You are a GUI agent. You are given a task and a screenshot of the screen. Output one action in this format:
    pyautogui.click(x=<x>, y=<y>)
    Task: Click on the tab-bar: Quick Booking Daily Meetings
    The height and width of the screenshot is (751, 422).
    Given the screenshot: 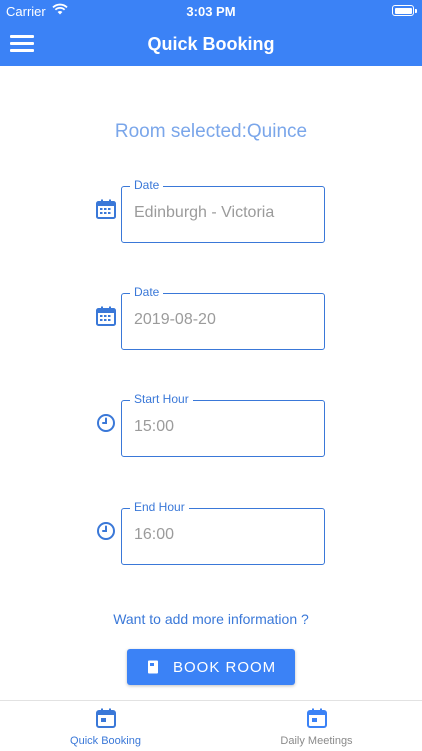 What is the action you would take?
    pyautogui.click(x=211, y=725)
    